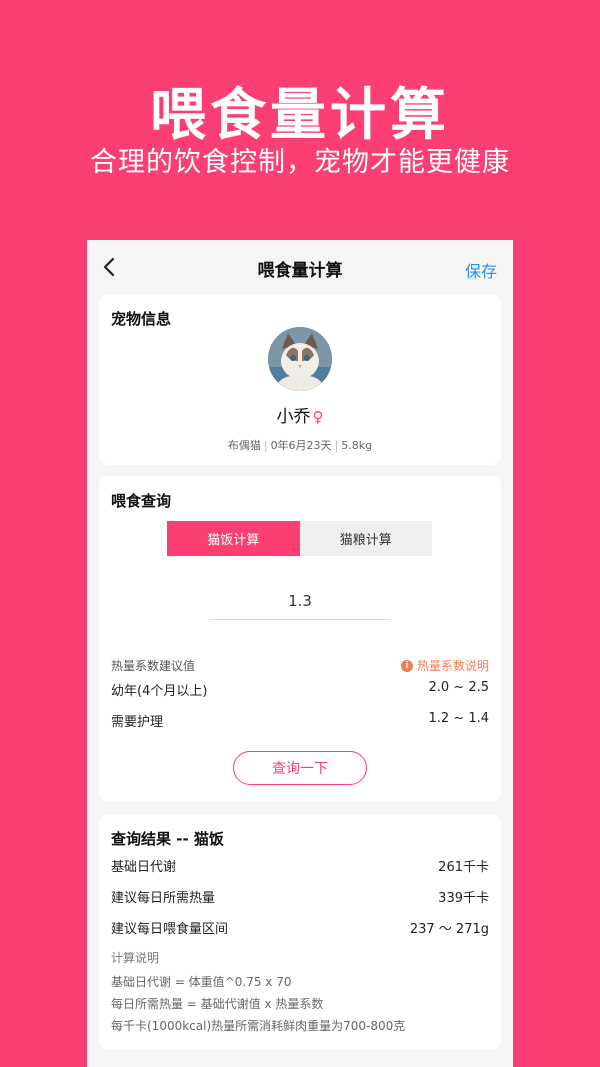 The width and height of the screenshot is (600, 1067). Describe the element at coordinates (458, 687) in the screenshot. I see `row-value: 2.0 ~ 2.5` at that location.